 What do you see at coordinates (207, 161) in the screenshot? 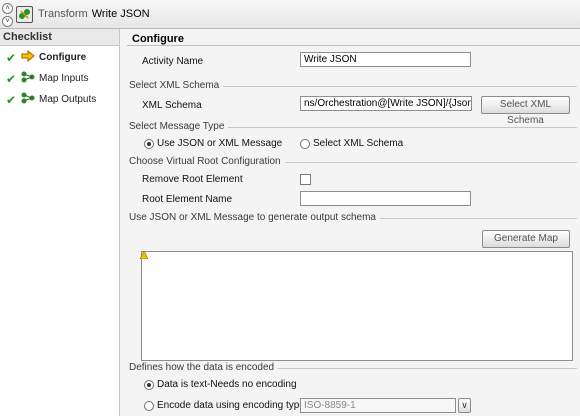
I see `section-label: Choose Virtual Root Configuration` at bounding box center [207, 161].